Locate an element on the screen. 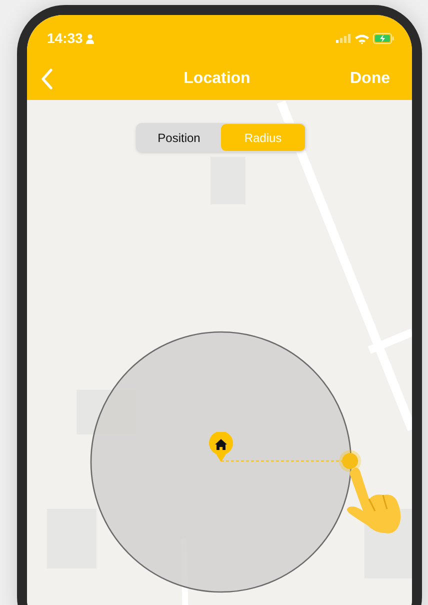 The height and width of the screenshot is (605, 428). back-chevron-icon is located at coordinates (47, 79).